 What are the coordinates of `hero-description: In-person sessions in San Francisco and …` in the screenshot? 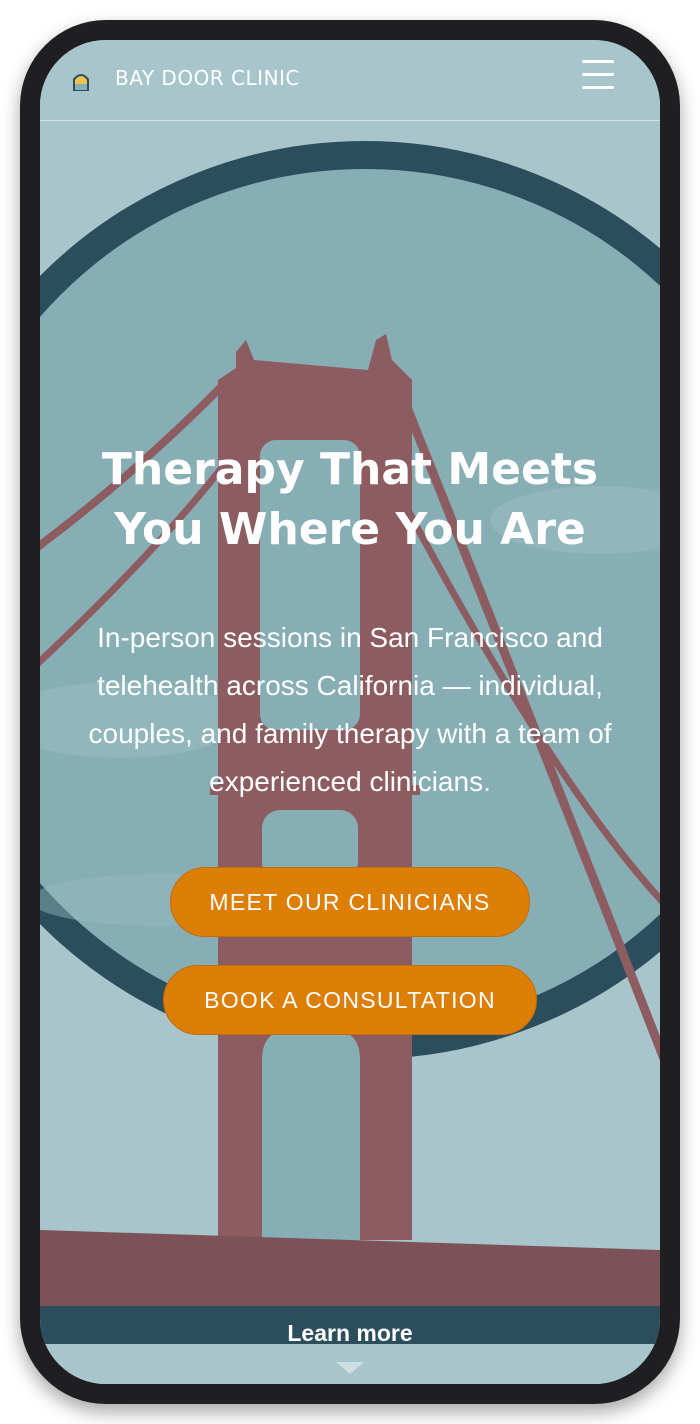 It's located at (350, 709).